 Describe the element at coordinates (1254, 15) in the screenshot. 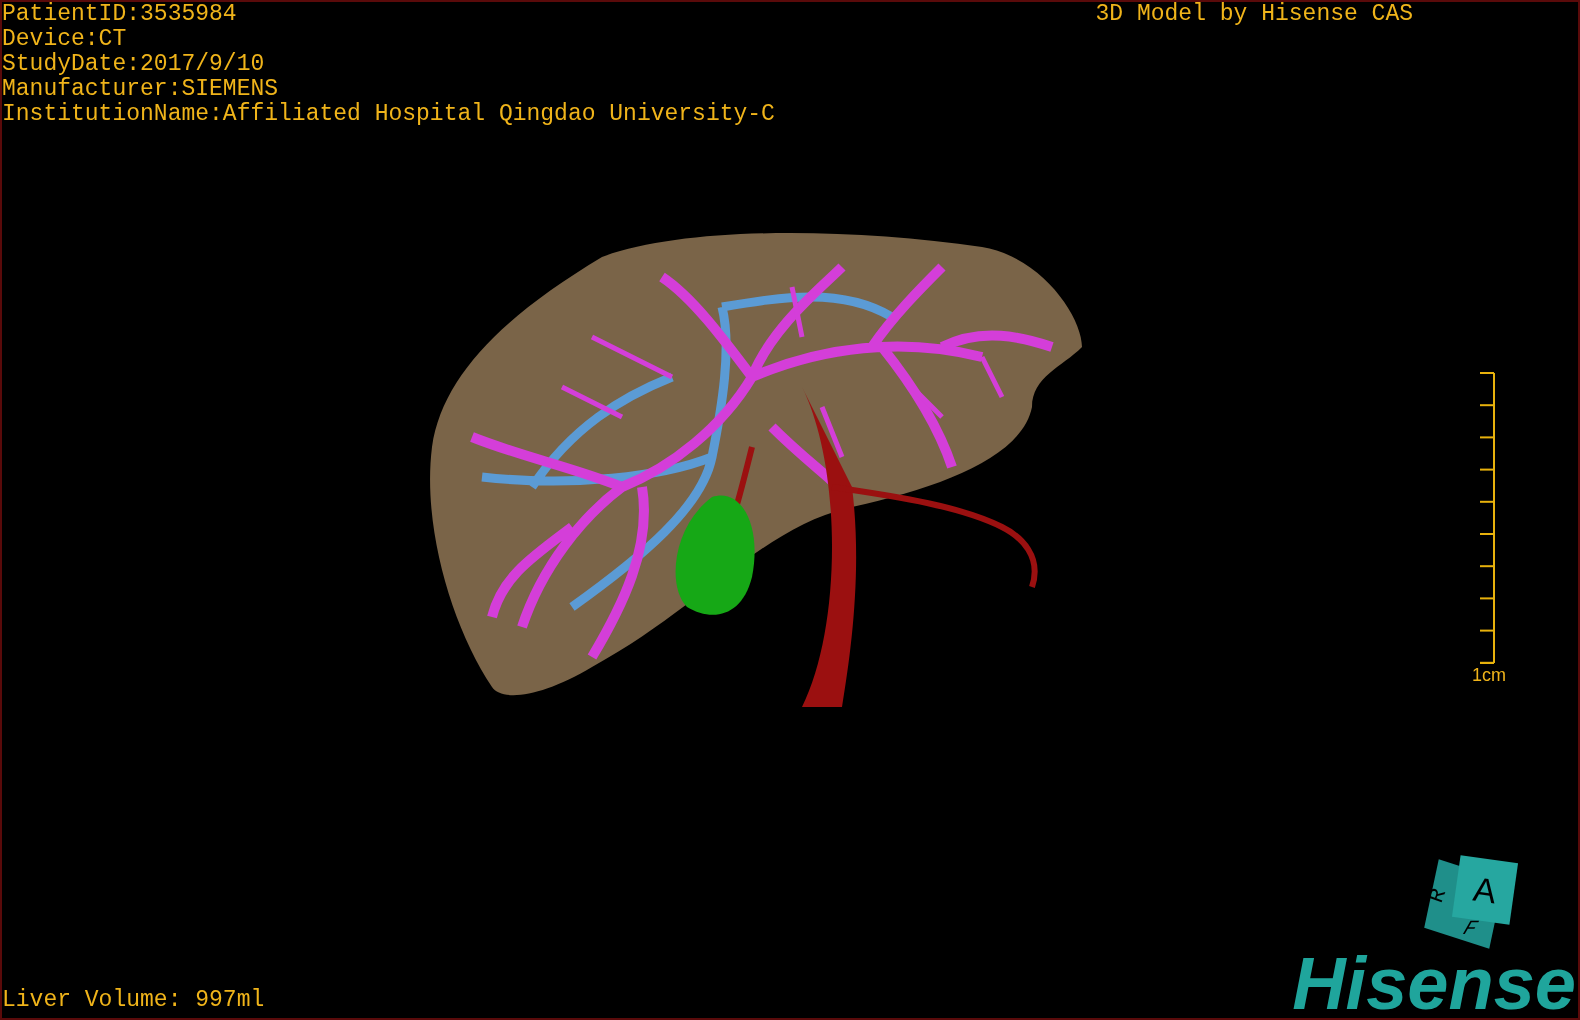

I see `model-title: 3D Model by Hisense CAS` at that location.